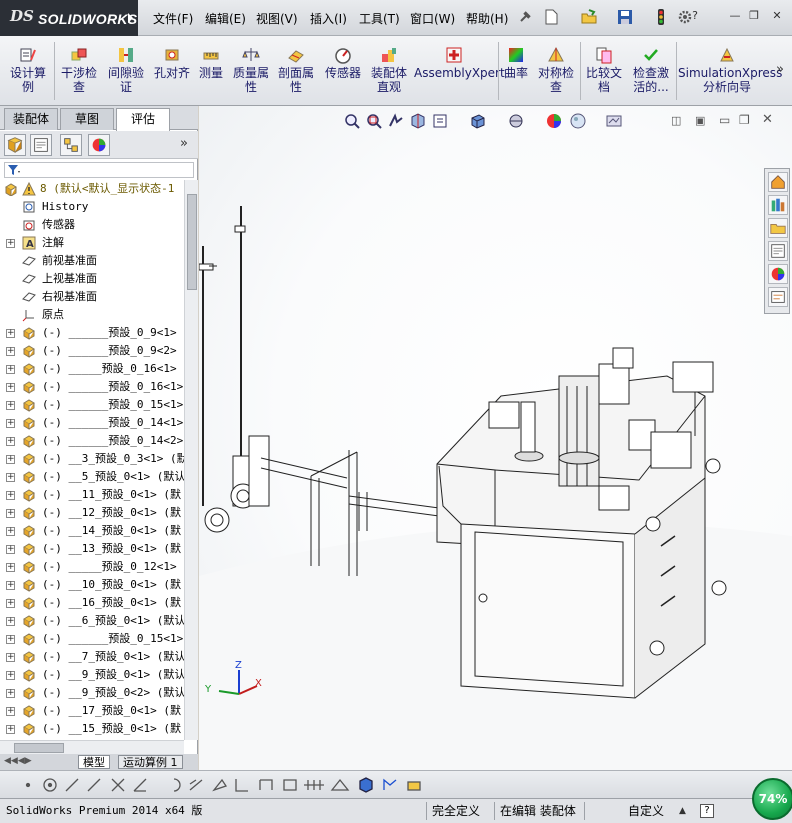 This screenshot has height=823, width=792. What do you see at coordinates (92, 513) in the screenshot?
I see `tree-item: + (-) __12_预設_0<1> (默` at bounding box center [92, 513].